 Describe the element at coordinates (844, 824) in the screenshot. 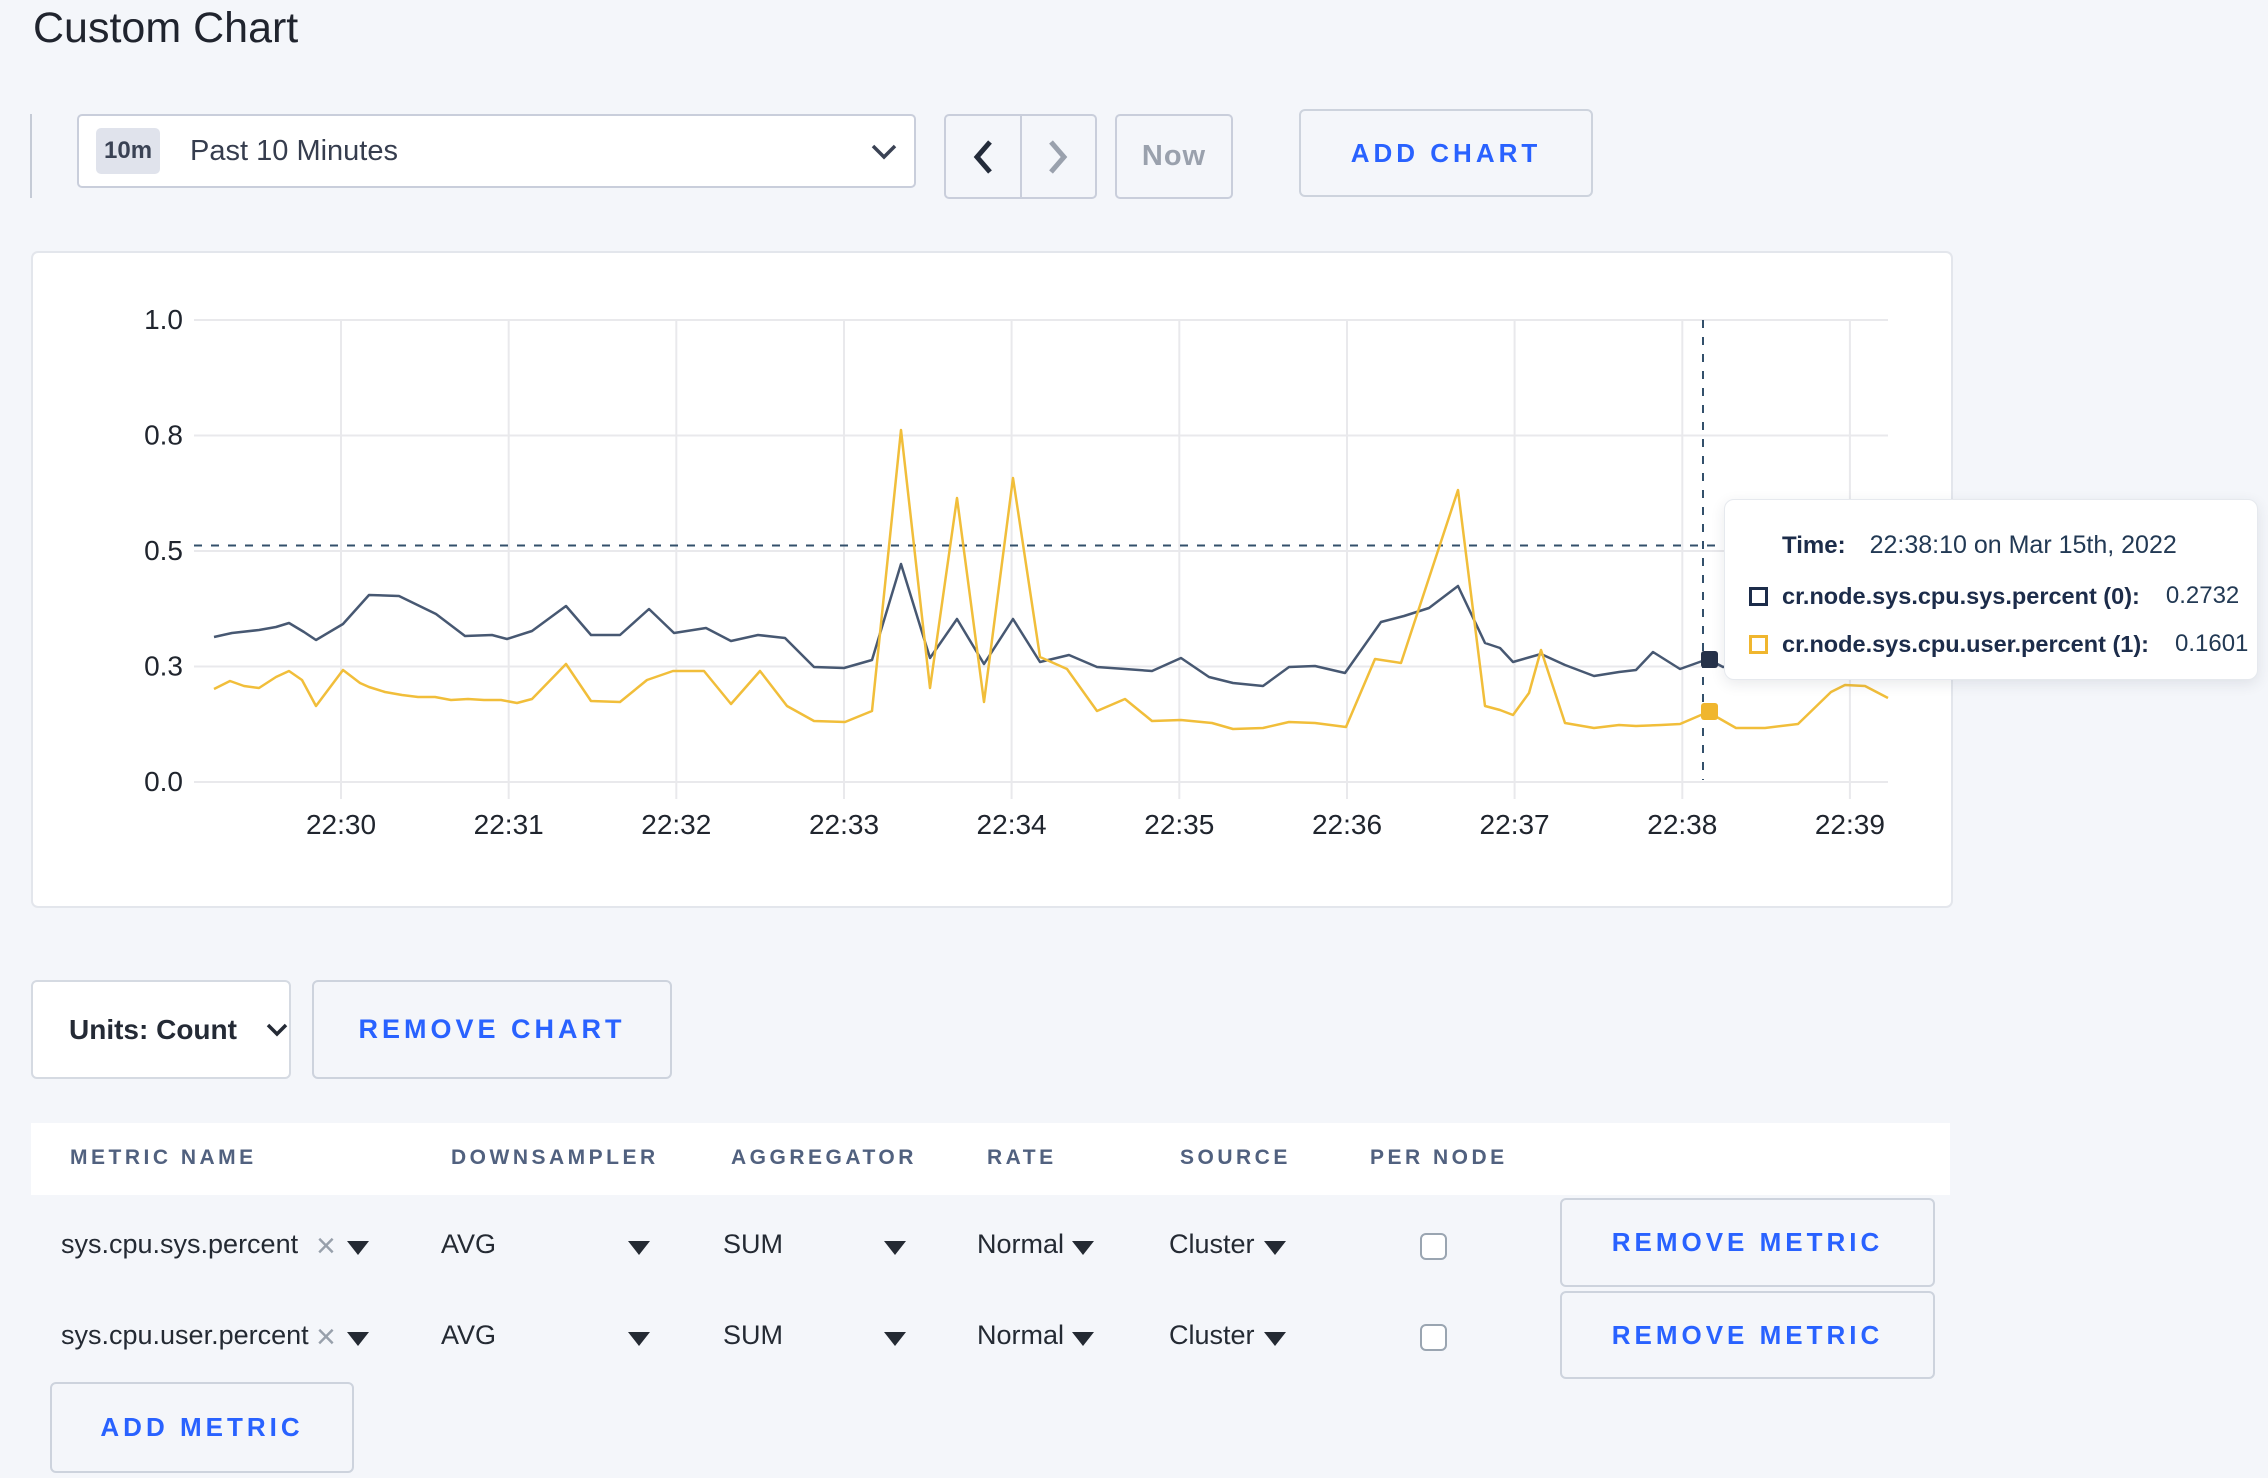

I see `svg-text: 22:33` at that location.